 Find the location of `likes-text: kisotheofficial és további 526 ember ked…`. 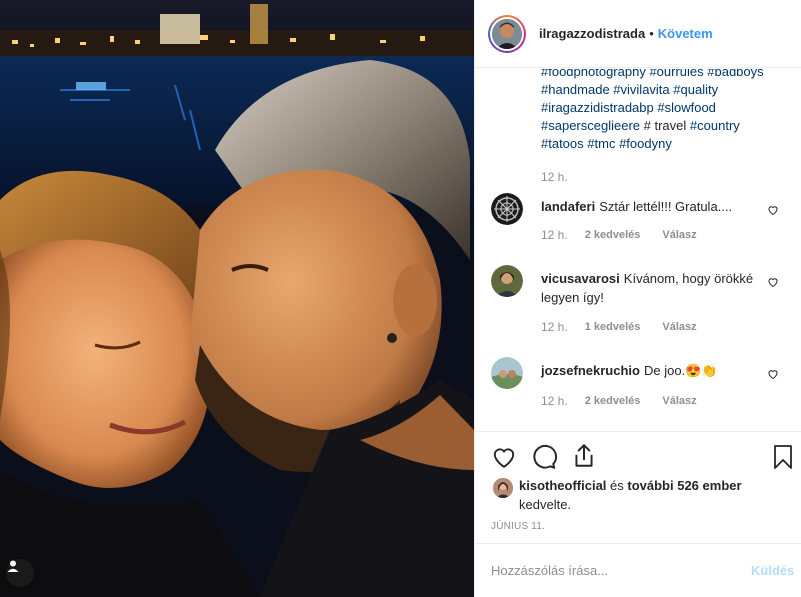

likes-text: kisotheofficial és további 526 ember ked… is located at coordinates (650, 495).